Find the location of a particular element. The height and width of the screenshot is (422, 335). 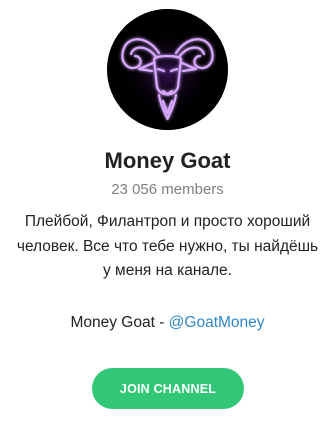

channel-title: Money Goat is located at coordinates (167, 160).